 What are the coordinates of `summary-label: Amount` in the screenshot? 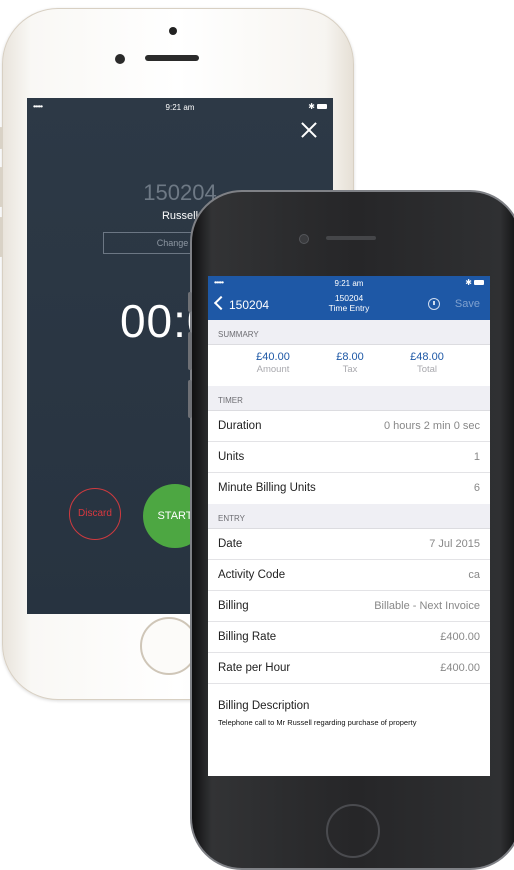 It's located at (273, 369).